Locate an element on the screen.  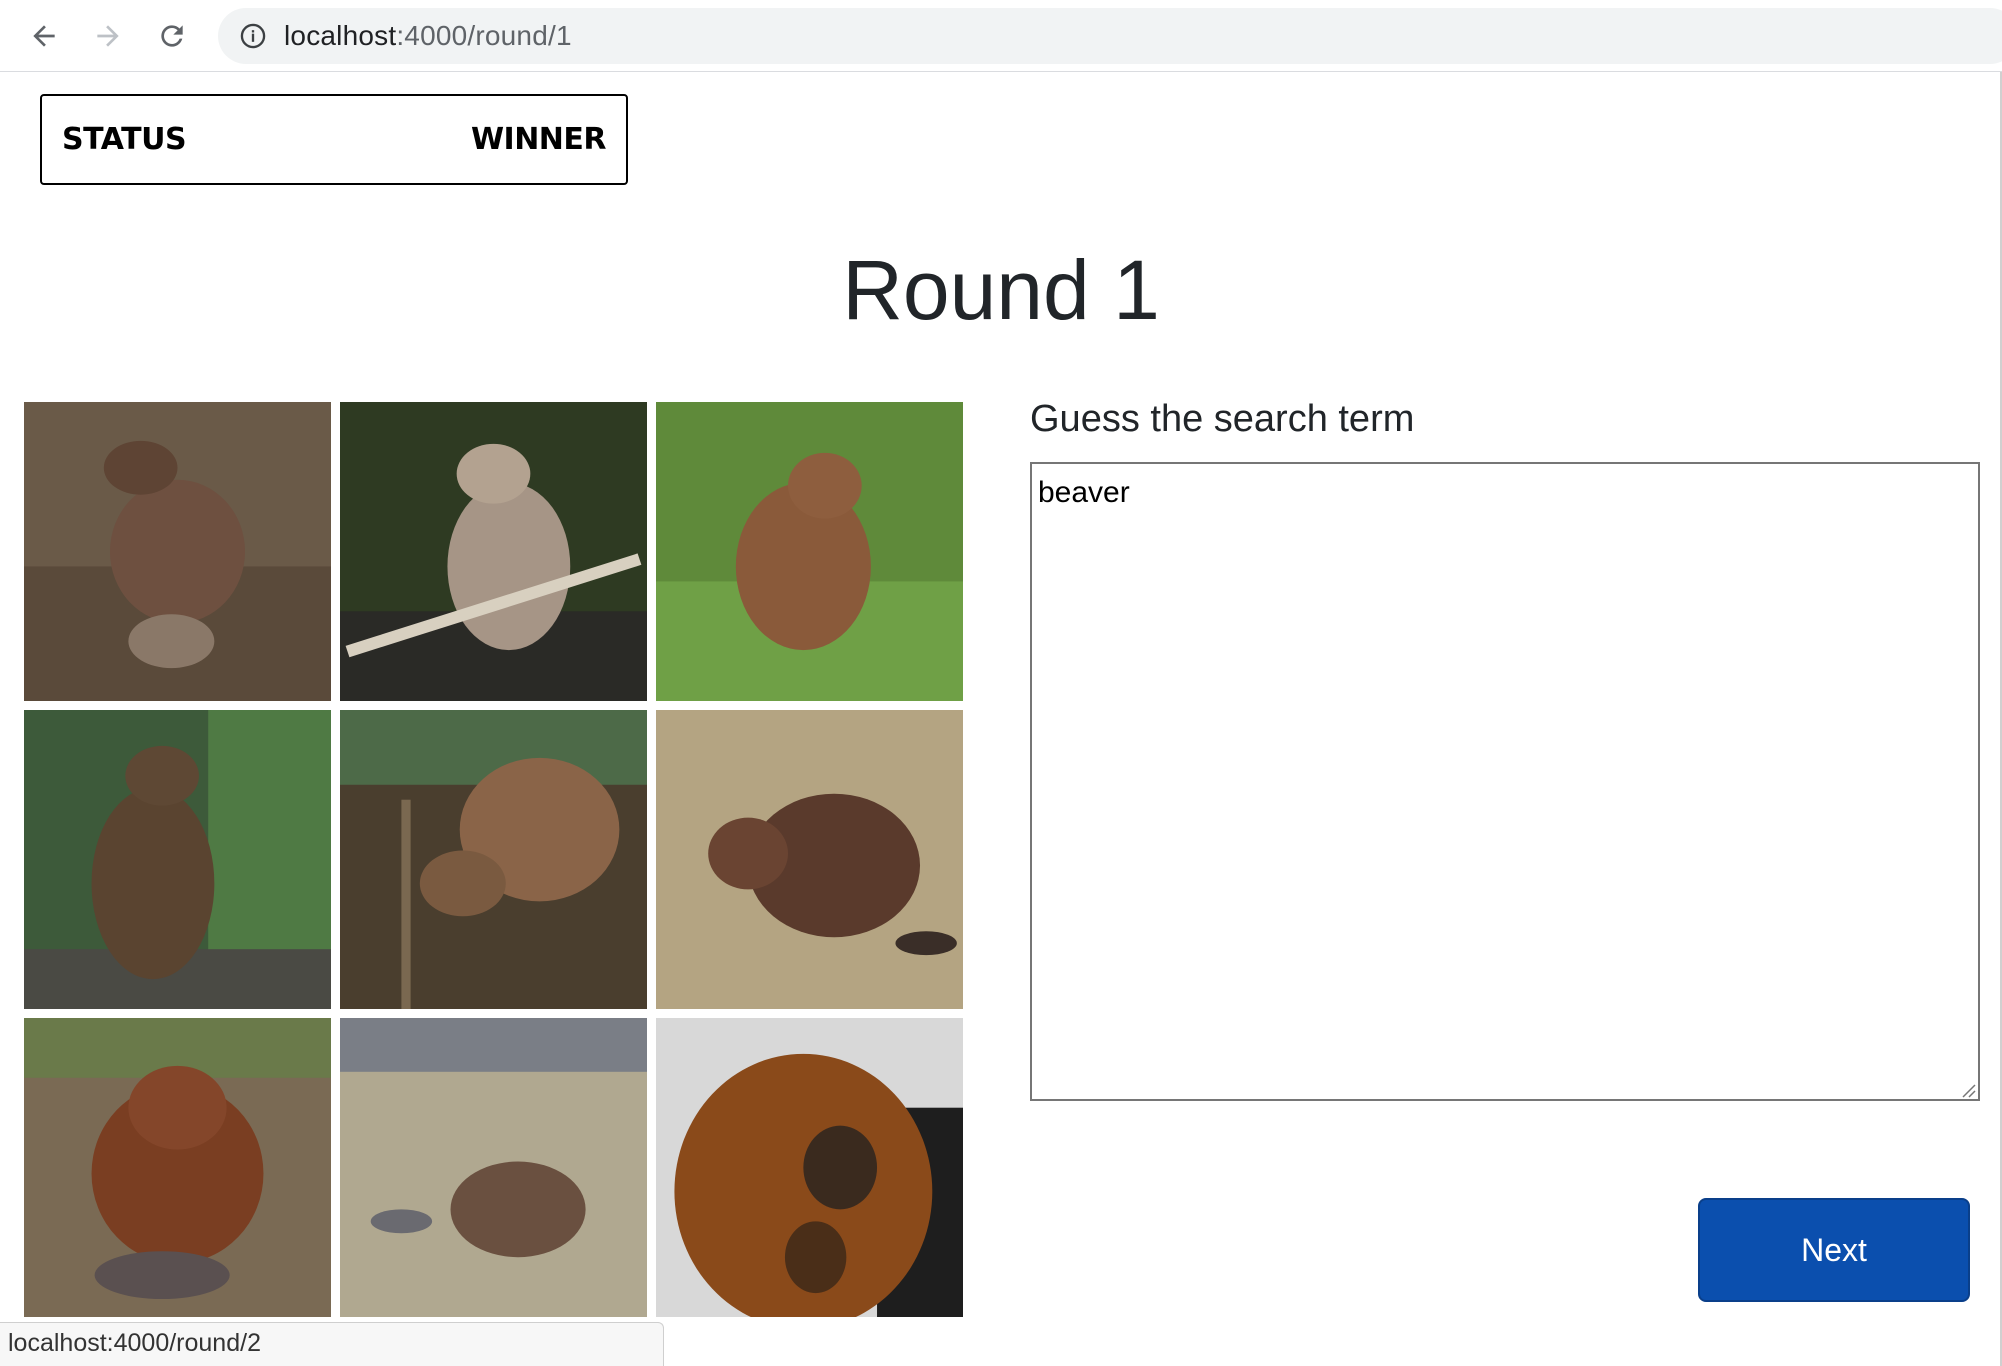
info-icon is located at coordinates (253, 36).